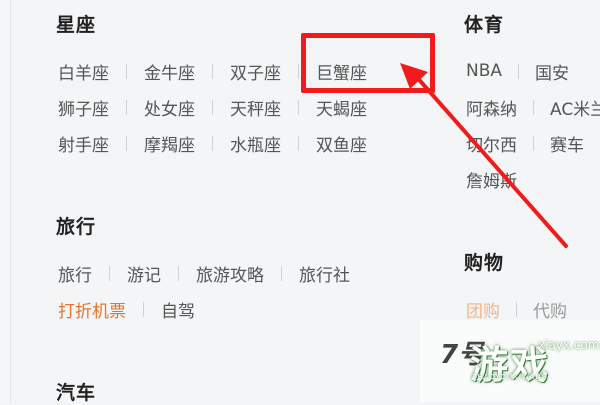 The width and height of the screenshot is (600, 405). What do you see at coordinates (510, 377) in the screenshot?
I see `watermark-subtext: 7HAOYOUXIWANG` at bounding box center [510, 377].